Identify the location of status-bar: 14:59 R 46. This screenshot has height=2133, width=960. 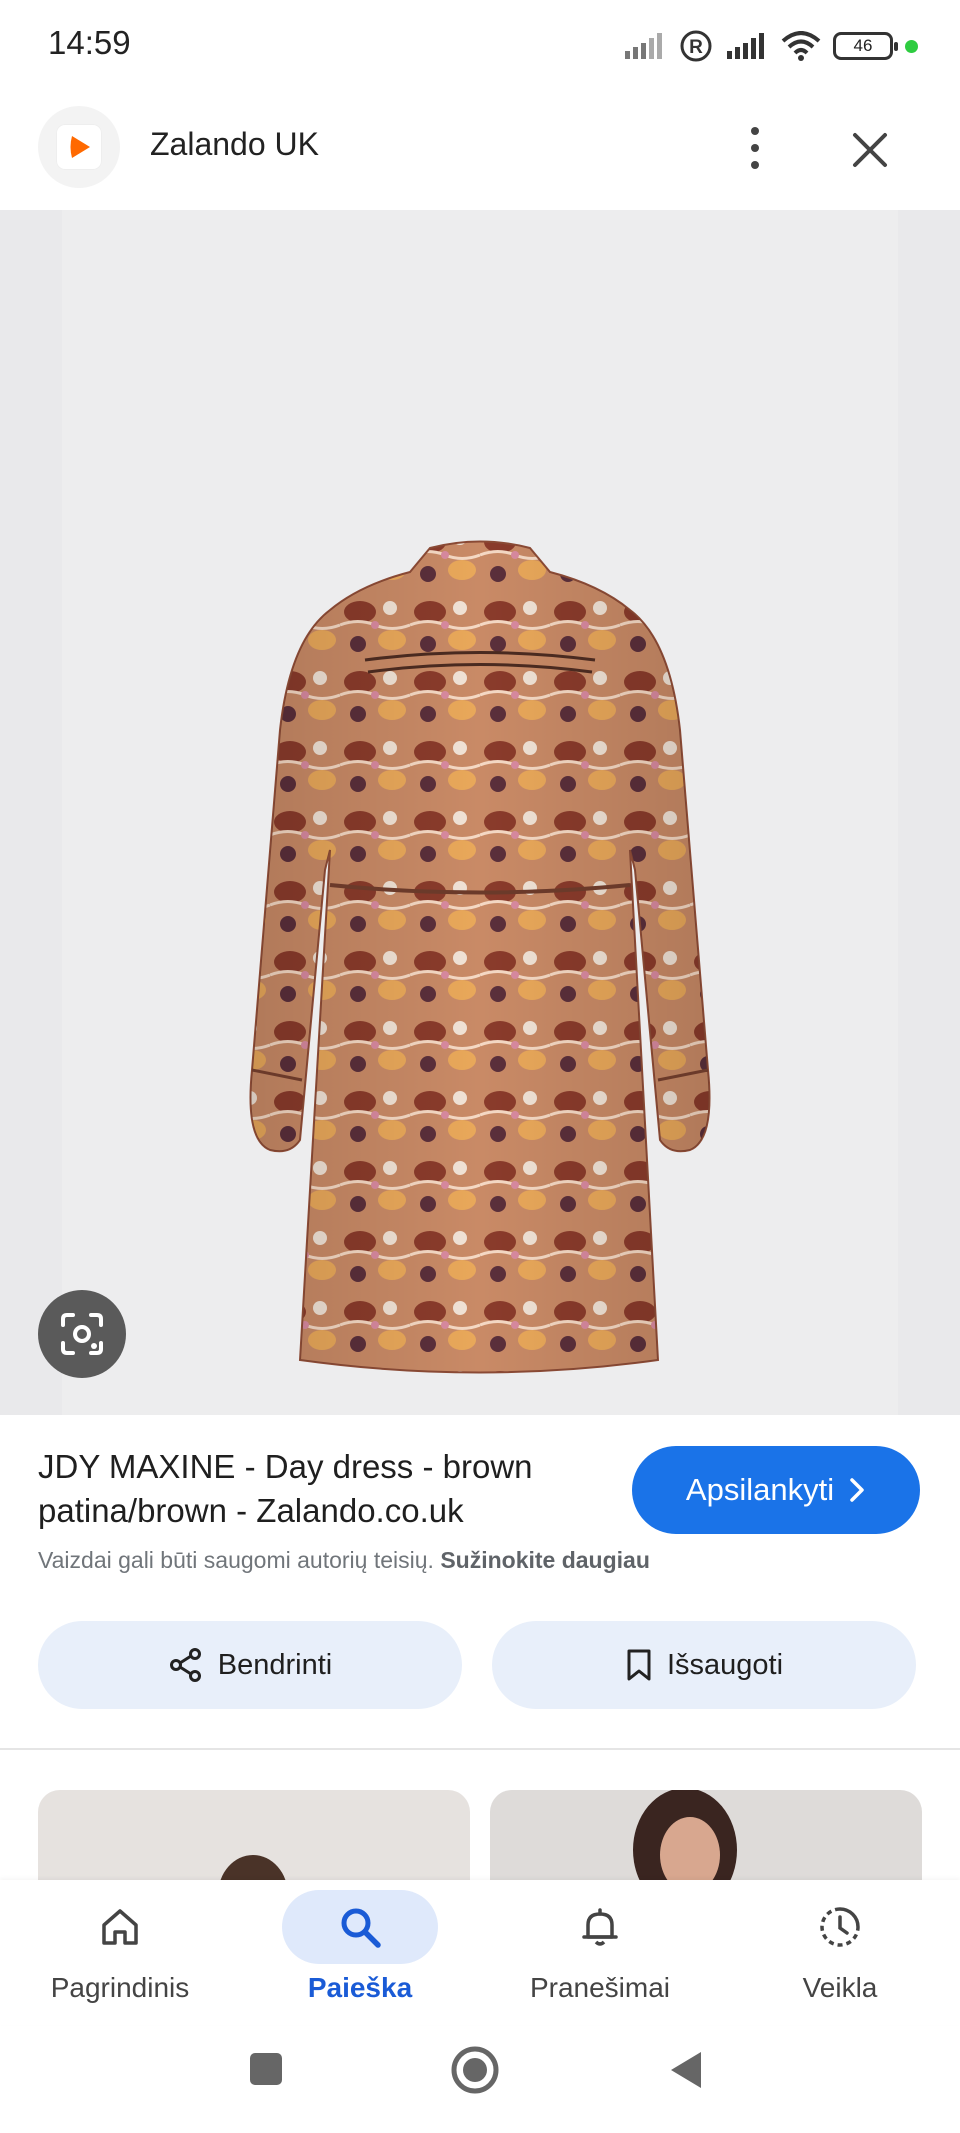
(480, 45).